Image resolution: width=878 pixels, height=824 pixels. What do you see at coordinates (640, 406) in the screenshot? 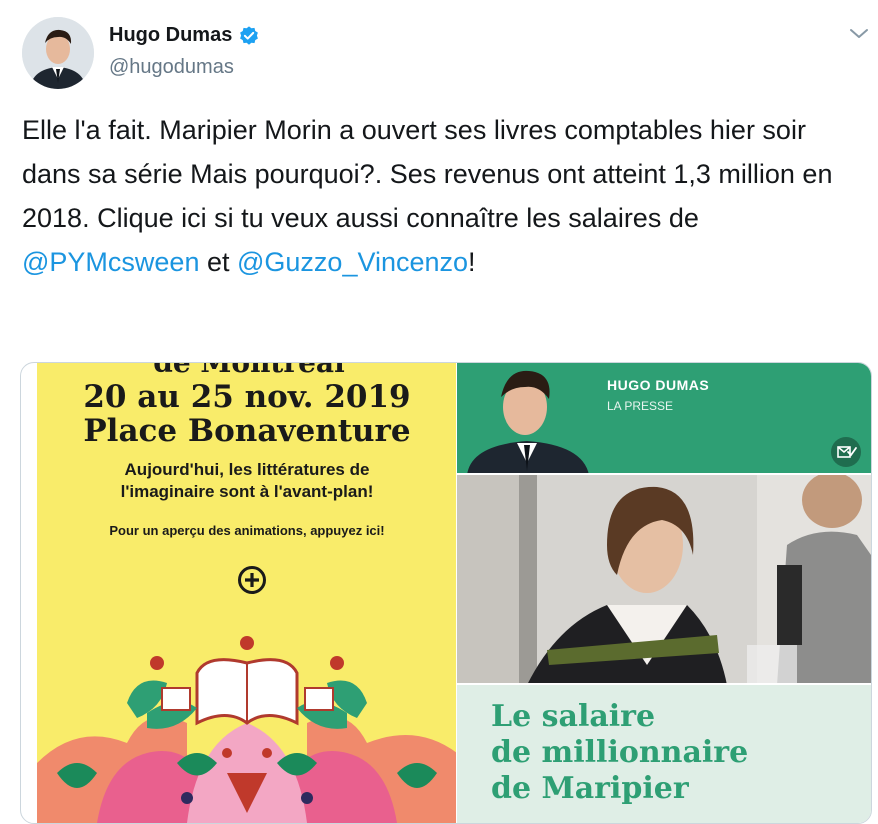
I see `ad-author-outlet: LA PRESSE` at bounding box center [640, 406].